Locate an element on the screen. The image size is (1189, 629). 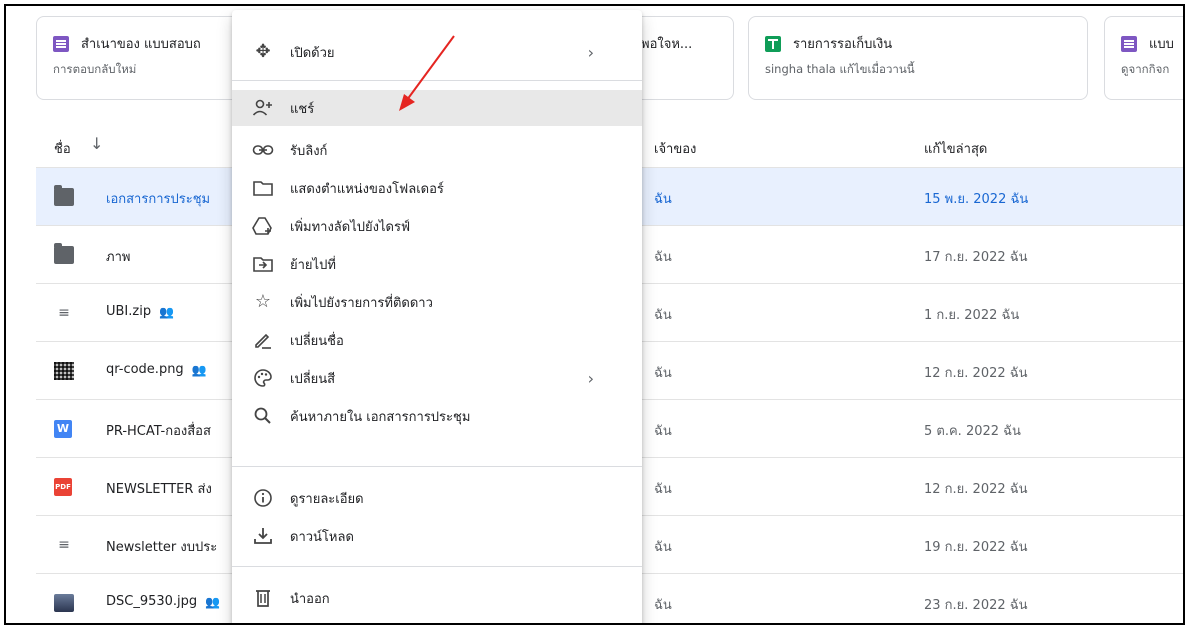
menu-item-rename: เปลี่ยนชื่อ is located at coordinates (437, 340).